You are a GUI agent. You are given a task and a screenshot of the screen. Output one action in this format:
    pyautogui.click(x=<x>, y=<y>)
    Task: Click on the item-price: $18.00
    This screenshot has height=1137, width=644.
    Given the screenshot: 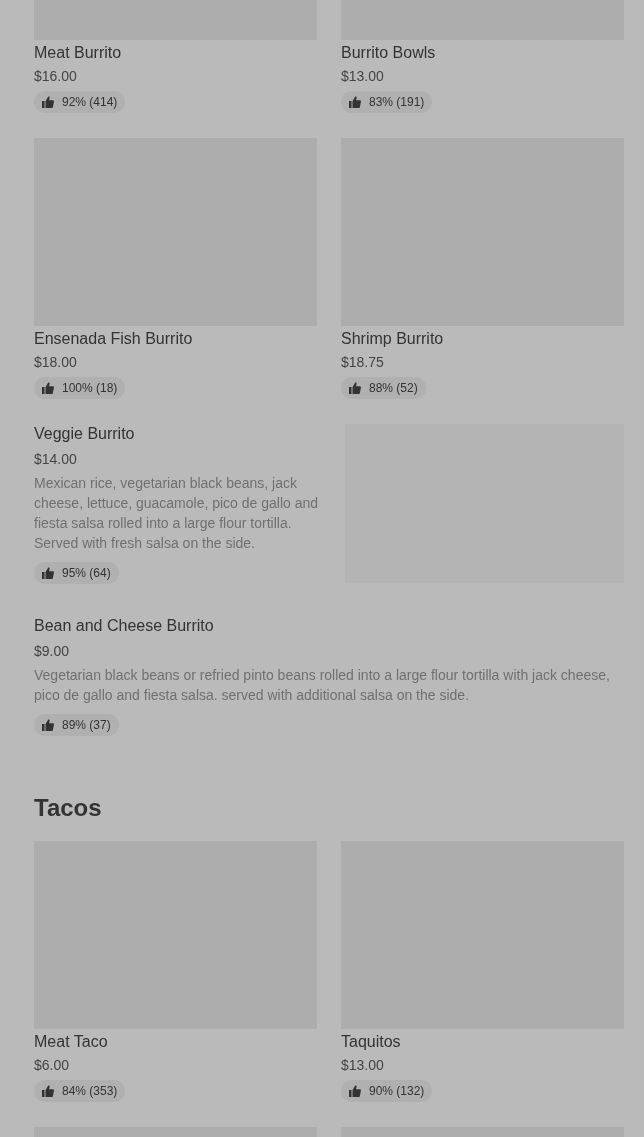 What is the action you would take?
    pyautogui.click(x=55, y=362)
    